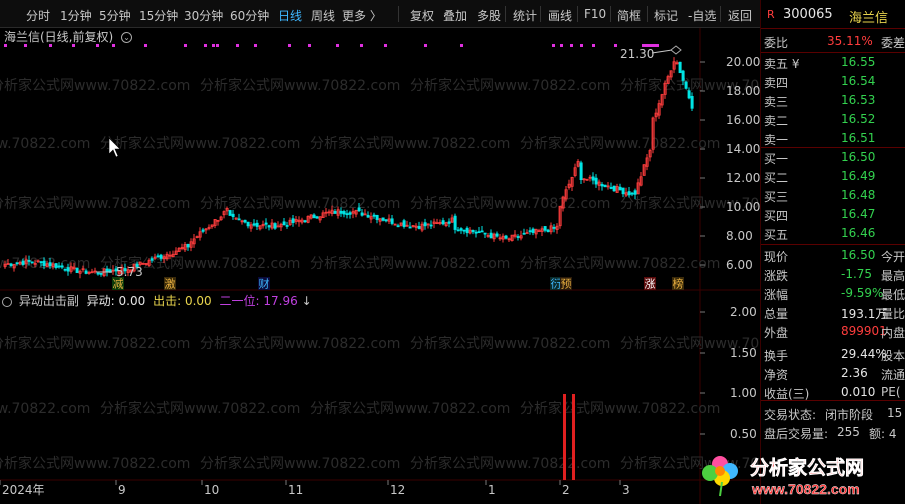 The height and width of the screenshot is (504, 905). Describe the element at coordinates (678, 284) in the screenshot. I see `event-tag: 榜` at that location.